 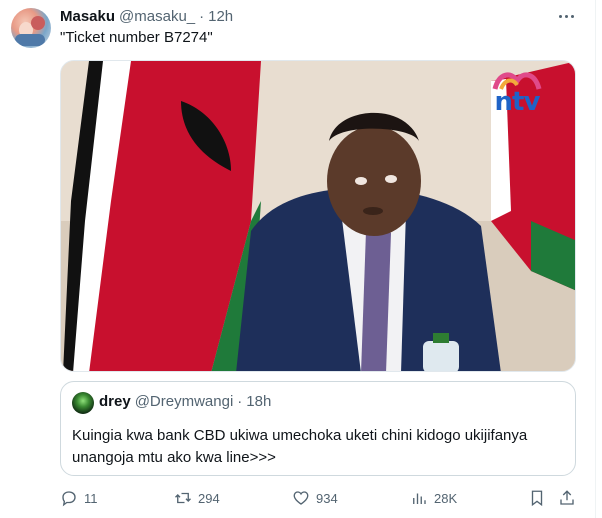 What do you see at coordinates (419, 498) in the screenshot?
I see `views-icon` at bounding box center [419, 498].